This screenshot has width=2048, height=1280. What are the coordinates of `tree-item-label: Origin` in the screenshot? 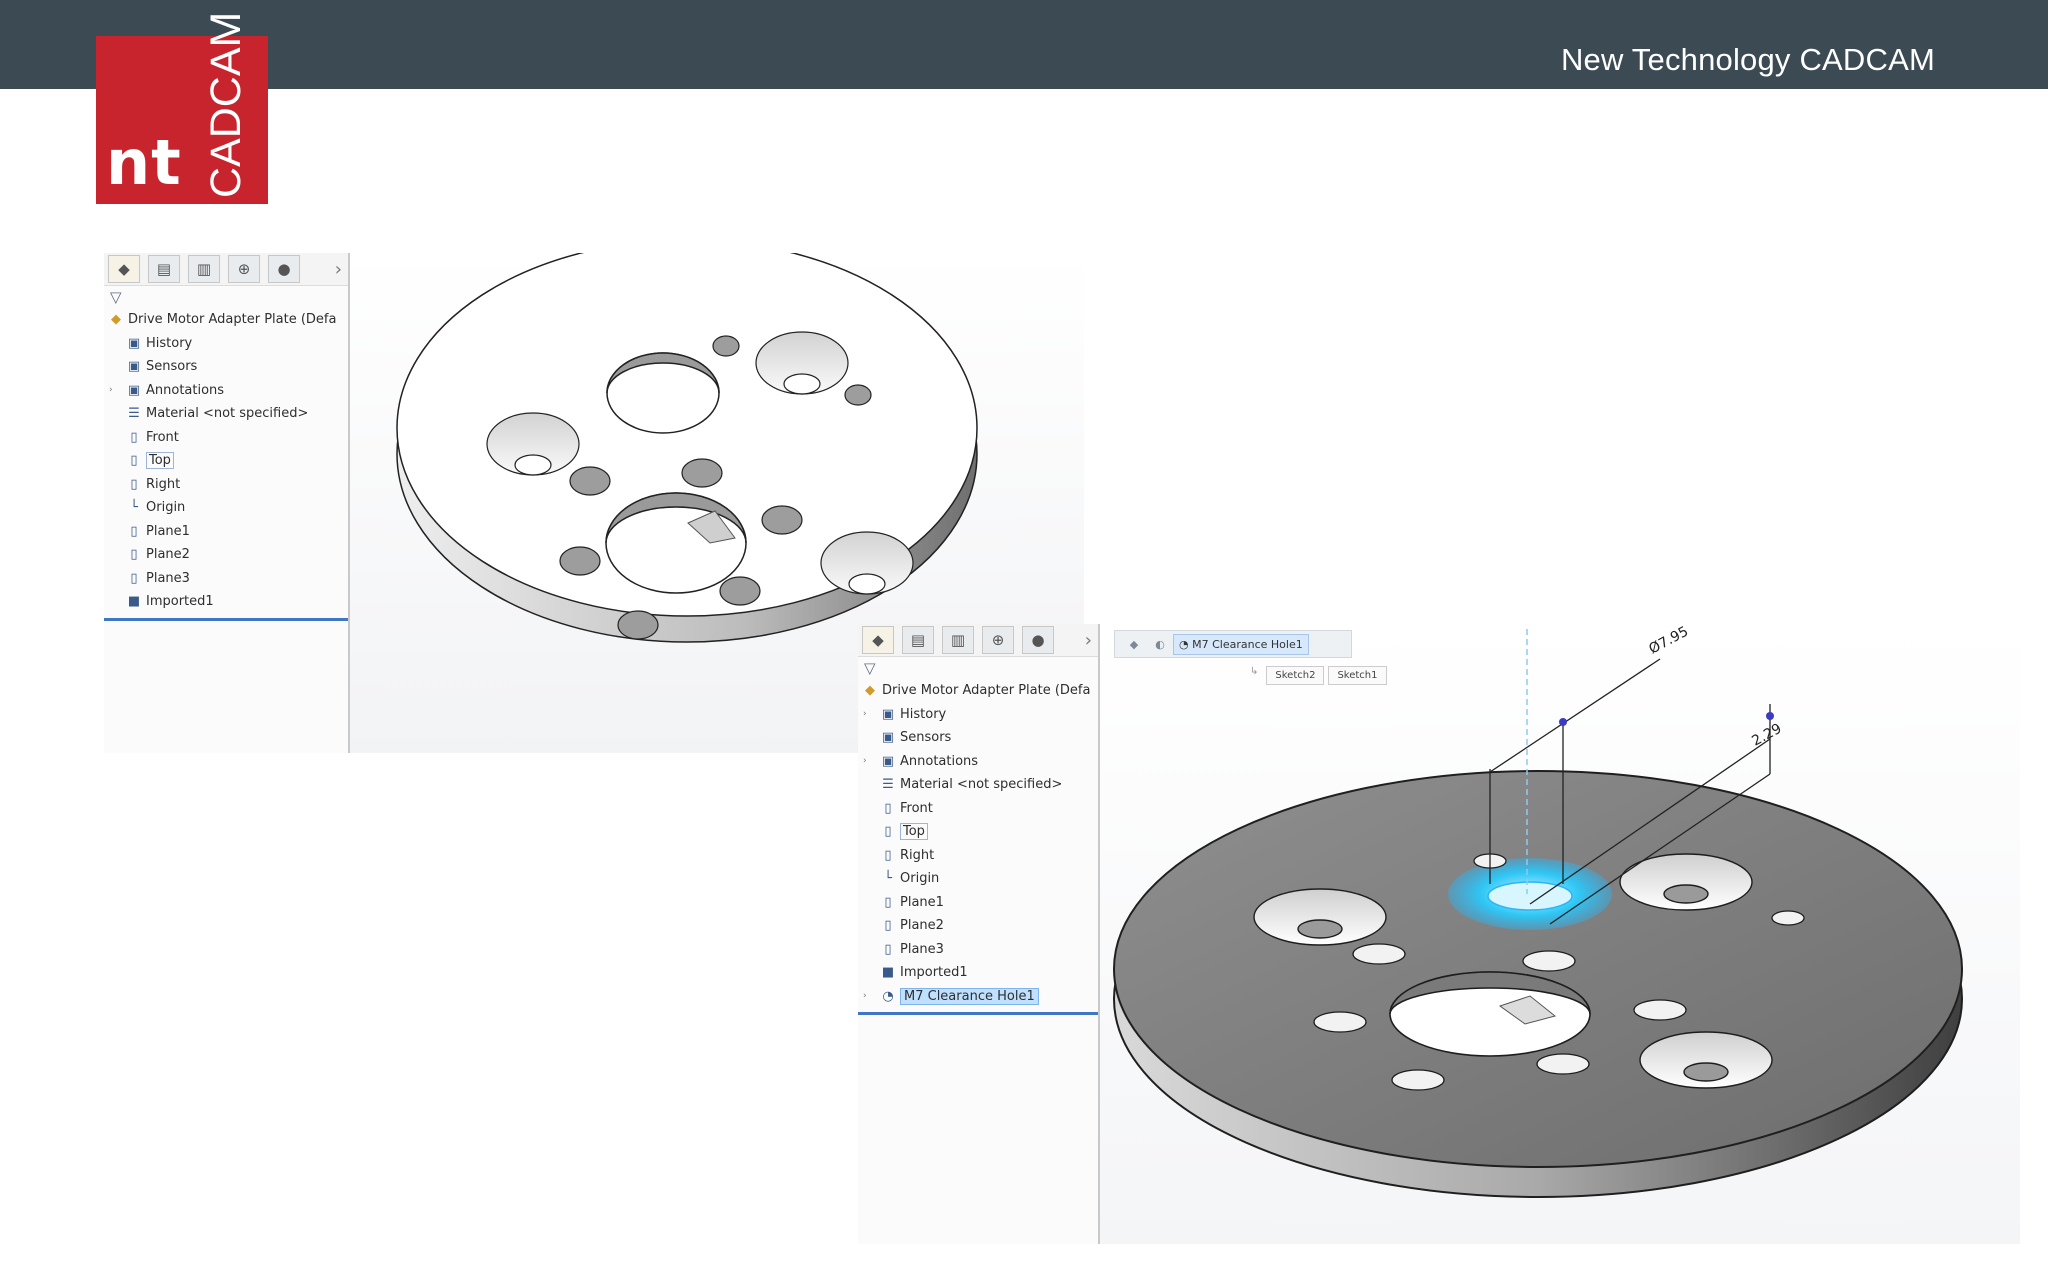 It's located at (920, 878).